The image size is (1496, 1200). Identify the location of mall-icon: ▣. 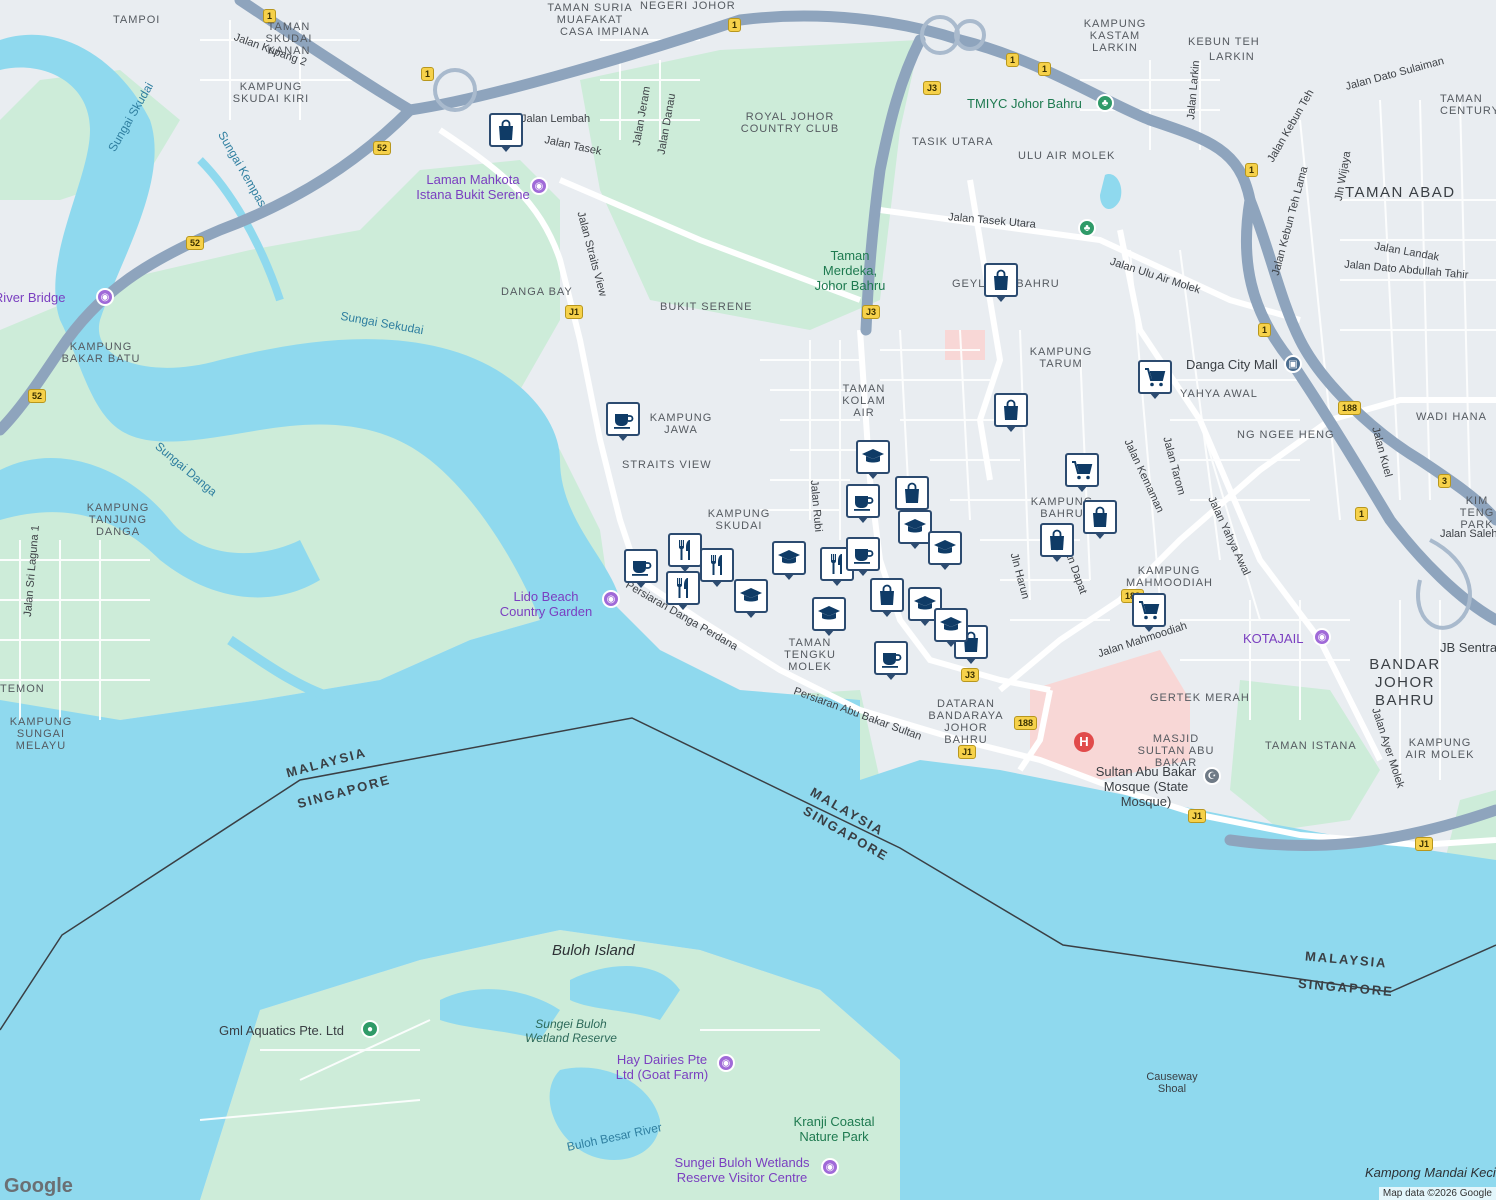
(1293, 364).